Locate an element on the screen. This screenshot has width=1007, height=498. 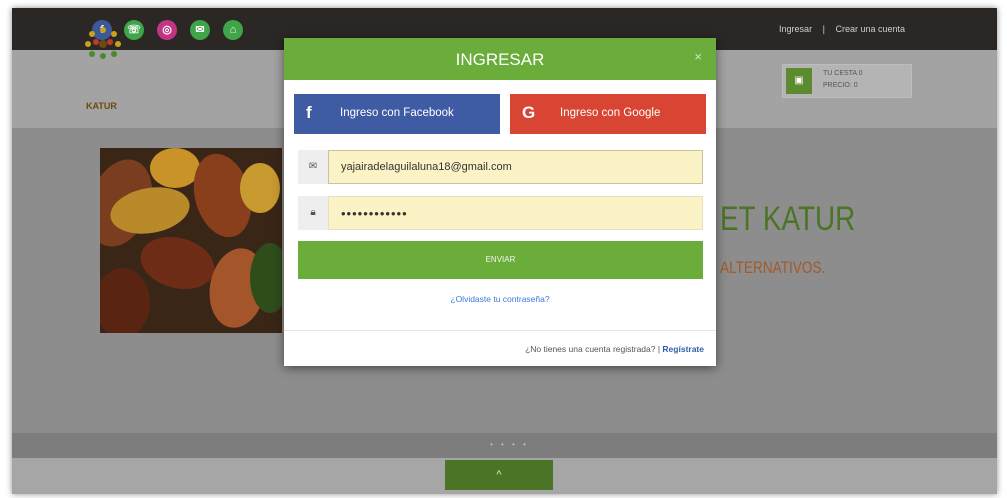
modal-title: INGRESAR is located at coordinates (500, 59).